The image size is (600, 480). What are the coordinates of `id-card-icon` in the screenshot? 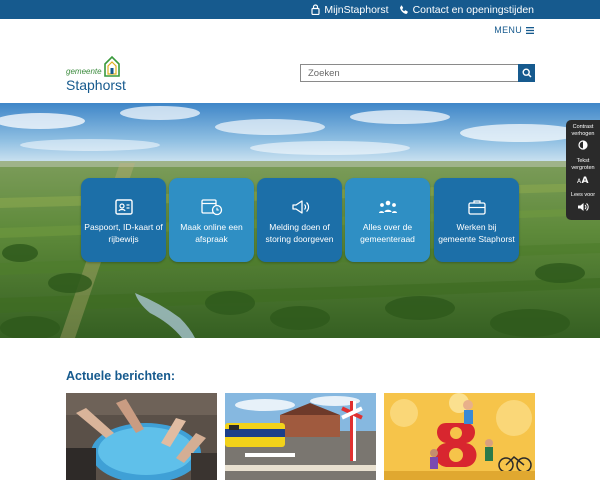 It's located at (124, 210).